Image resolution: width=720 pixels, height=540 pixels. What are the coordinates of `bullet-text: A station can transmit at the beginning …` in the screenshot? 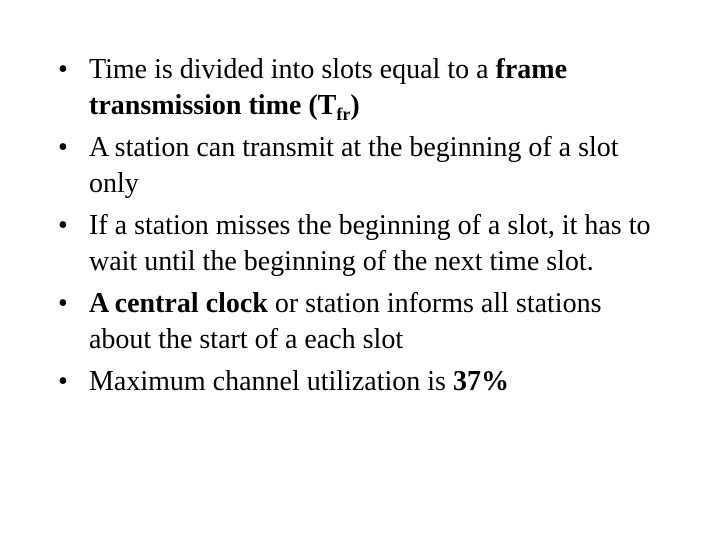 It's located at (354, 165).